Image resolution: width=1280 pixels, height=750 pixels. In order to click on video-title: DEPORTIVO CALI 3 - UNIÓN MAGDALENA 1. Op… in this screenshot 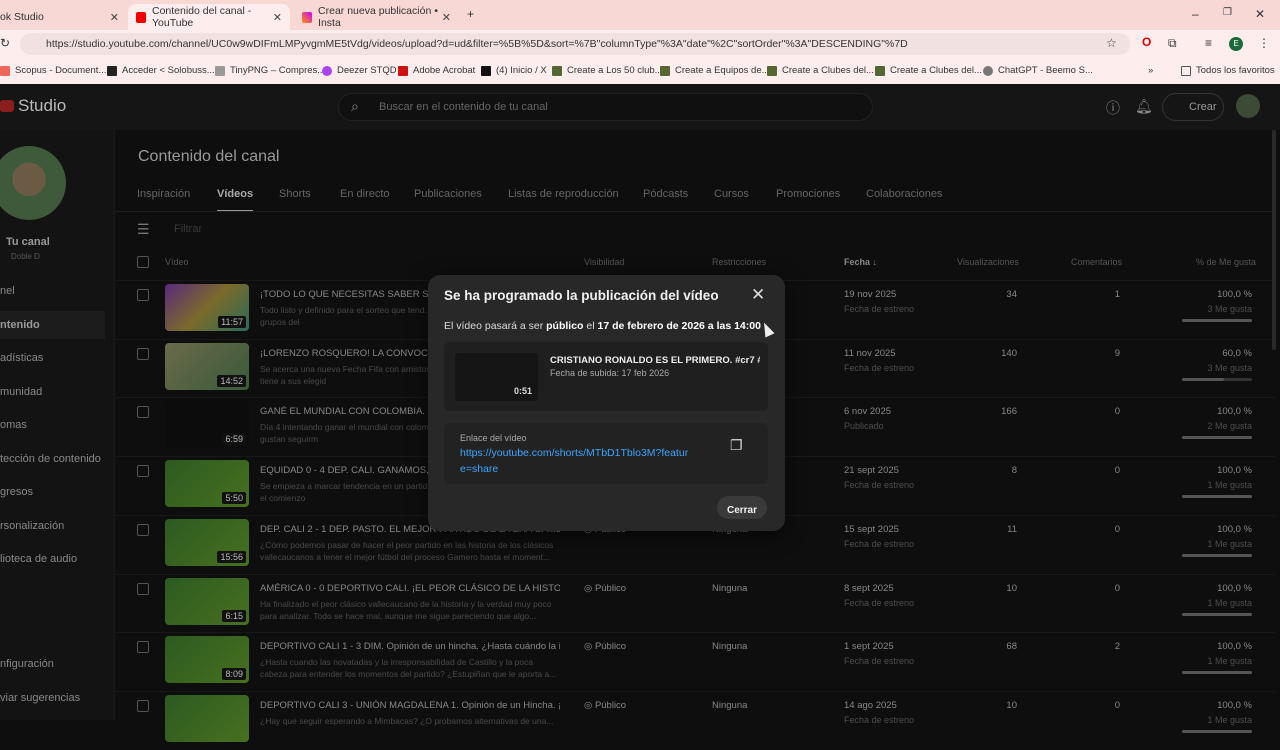, I will do `click(410, 705)`.